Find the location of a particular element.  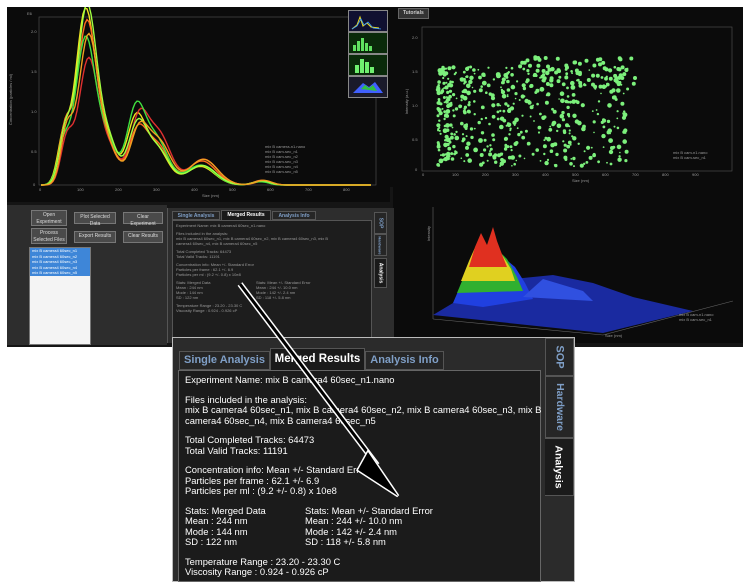

tab-merged-results: Merged Results is located at coordinates (317, 359).